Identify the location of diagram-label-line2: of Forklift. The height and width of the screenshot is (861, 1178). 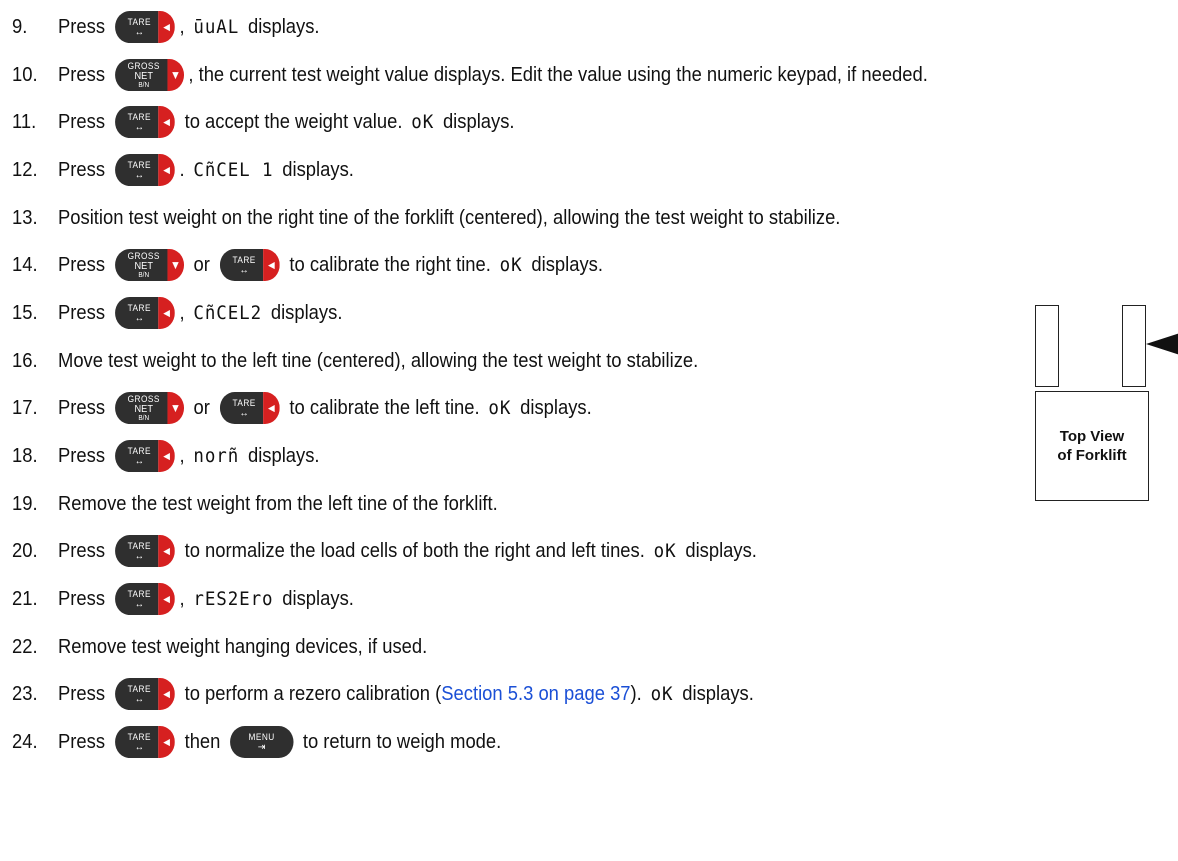
(1092, 455).